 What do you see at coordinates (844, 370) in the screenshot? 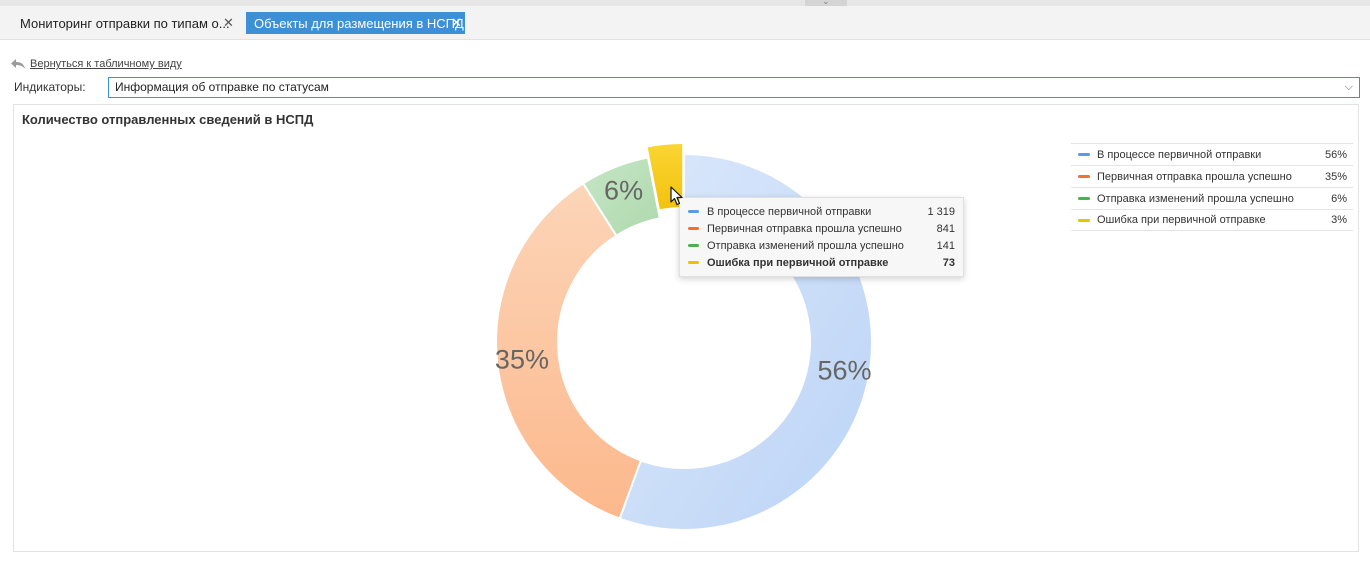
I see `slice-percent-label: 56%` at bounding box center [844, 370].